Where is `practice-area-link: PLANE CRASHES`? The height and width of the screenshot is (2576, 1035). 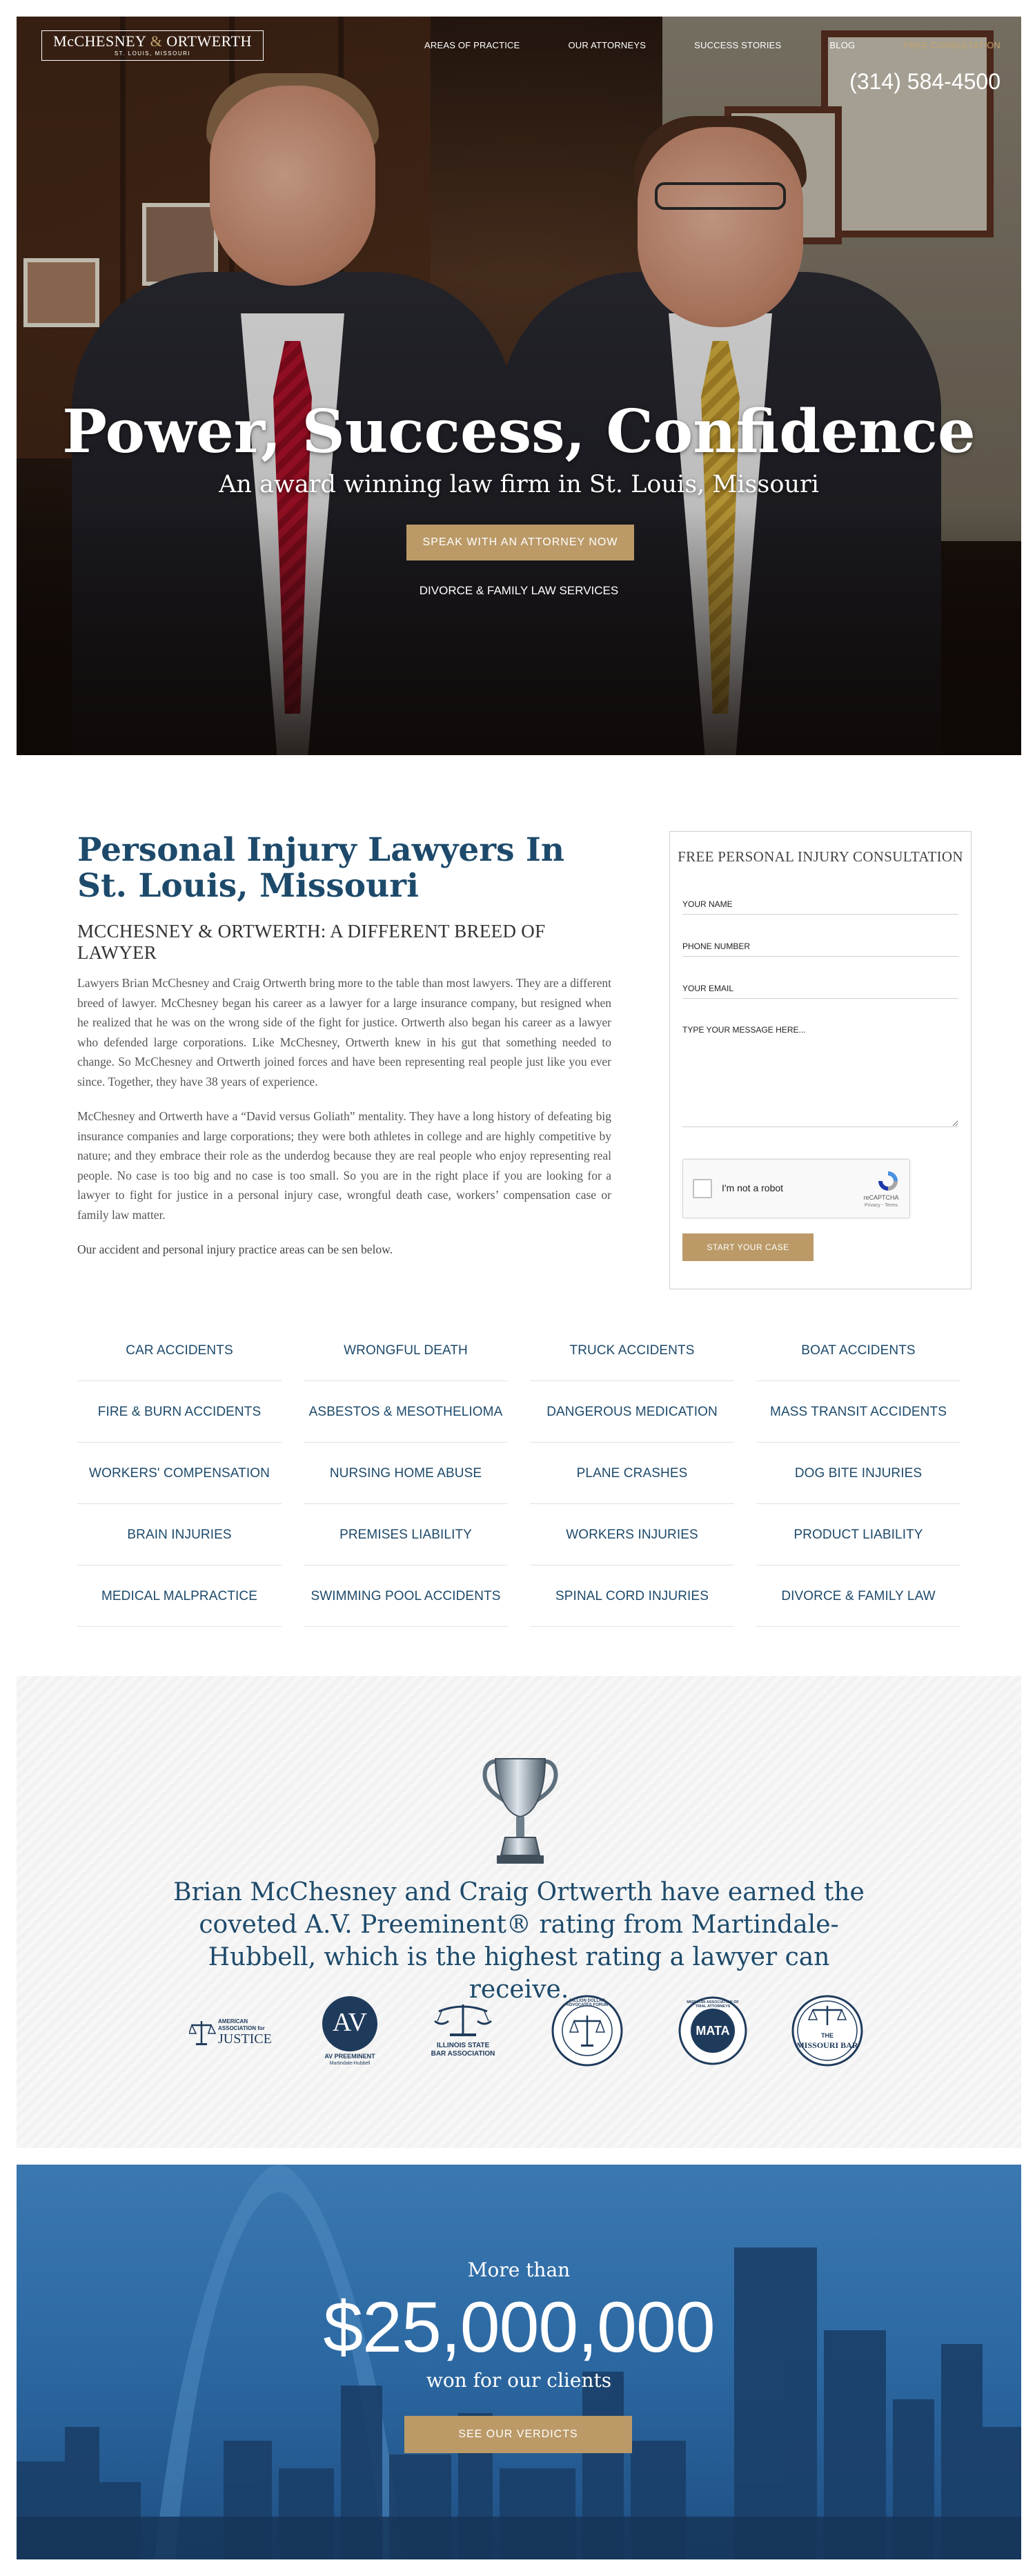 practice-area-link: PLANE CRASHES is located at coordinates (632, 1473).